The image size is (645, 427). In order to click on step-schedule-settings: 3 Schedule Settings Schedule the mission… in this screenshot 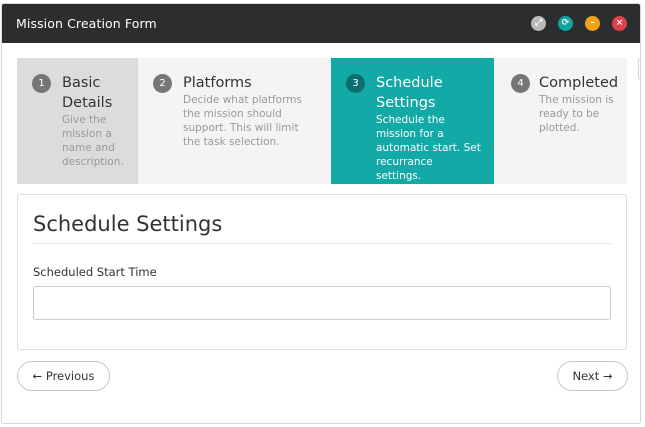, I will do `click(412, 121)`.